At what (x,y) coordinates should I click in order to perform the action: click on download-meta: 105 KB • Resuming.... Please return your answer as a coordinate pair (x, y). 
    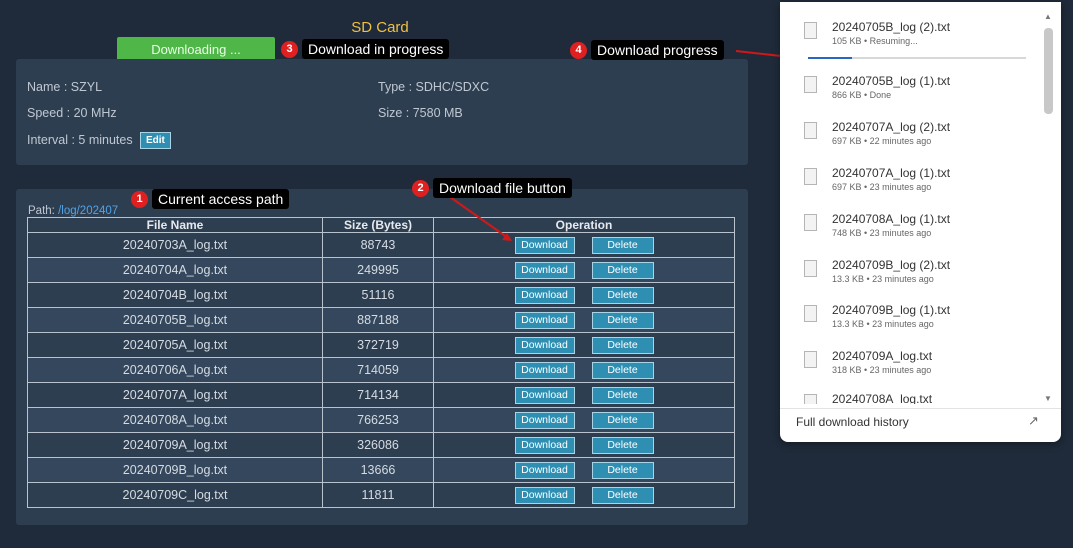
    Looking at the image, I should click on (875, 41).